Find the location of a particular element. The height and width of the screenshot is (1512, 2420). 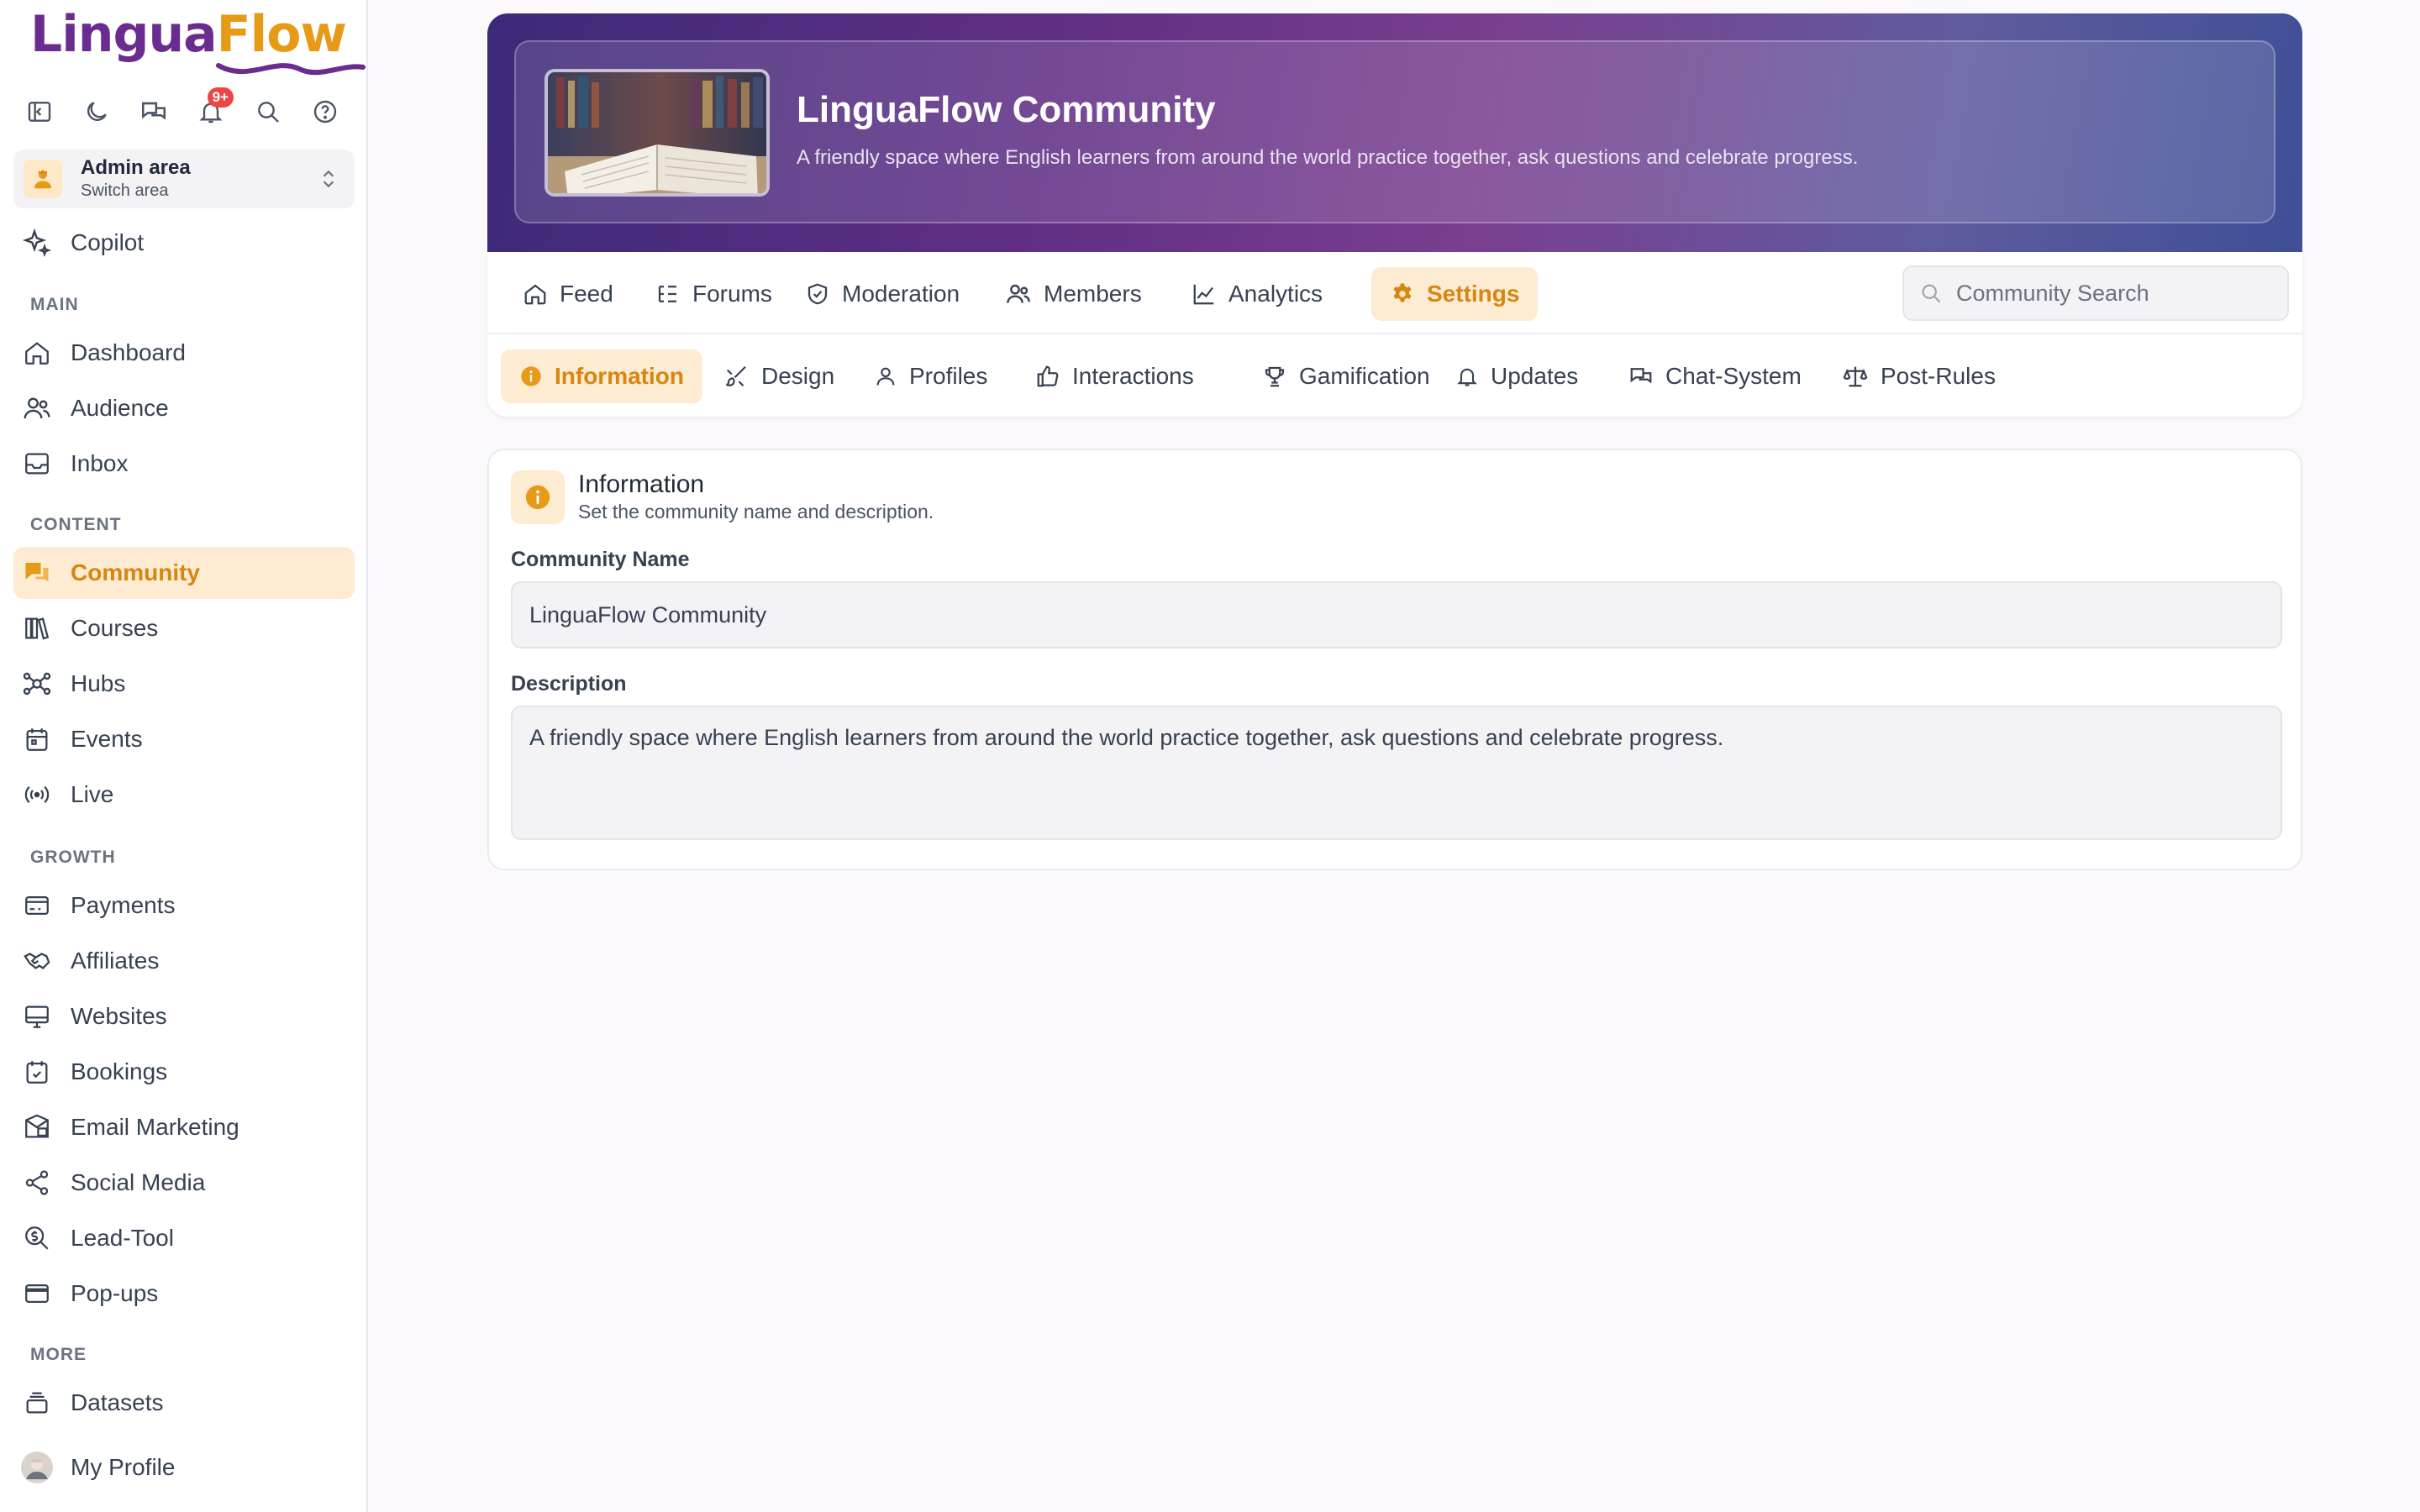

settings-tab-profiles: Profiles is located at coordinates (931, 376).